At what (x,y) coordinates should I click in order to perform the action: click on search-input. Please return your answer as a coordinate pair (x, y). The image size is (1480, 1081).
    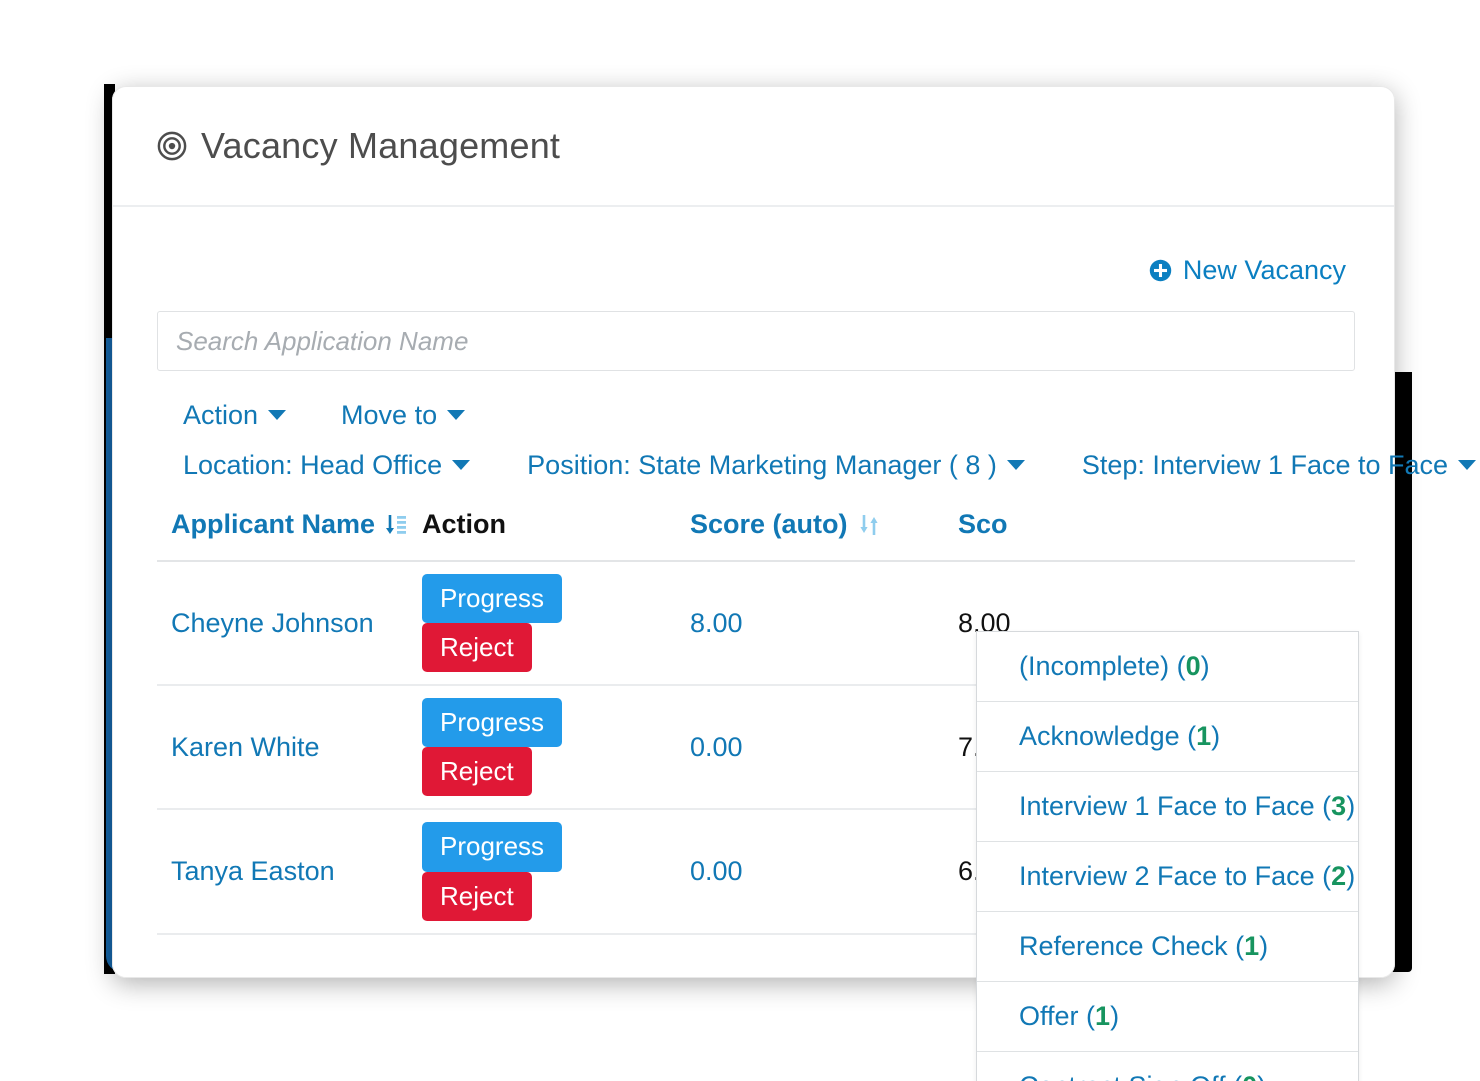
    Looking at the image, I should click on (756, 341).